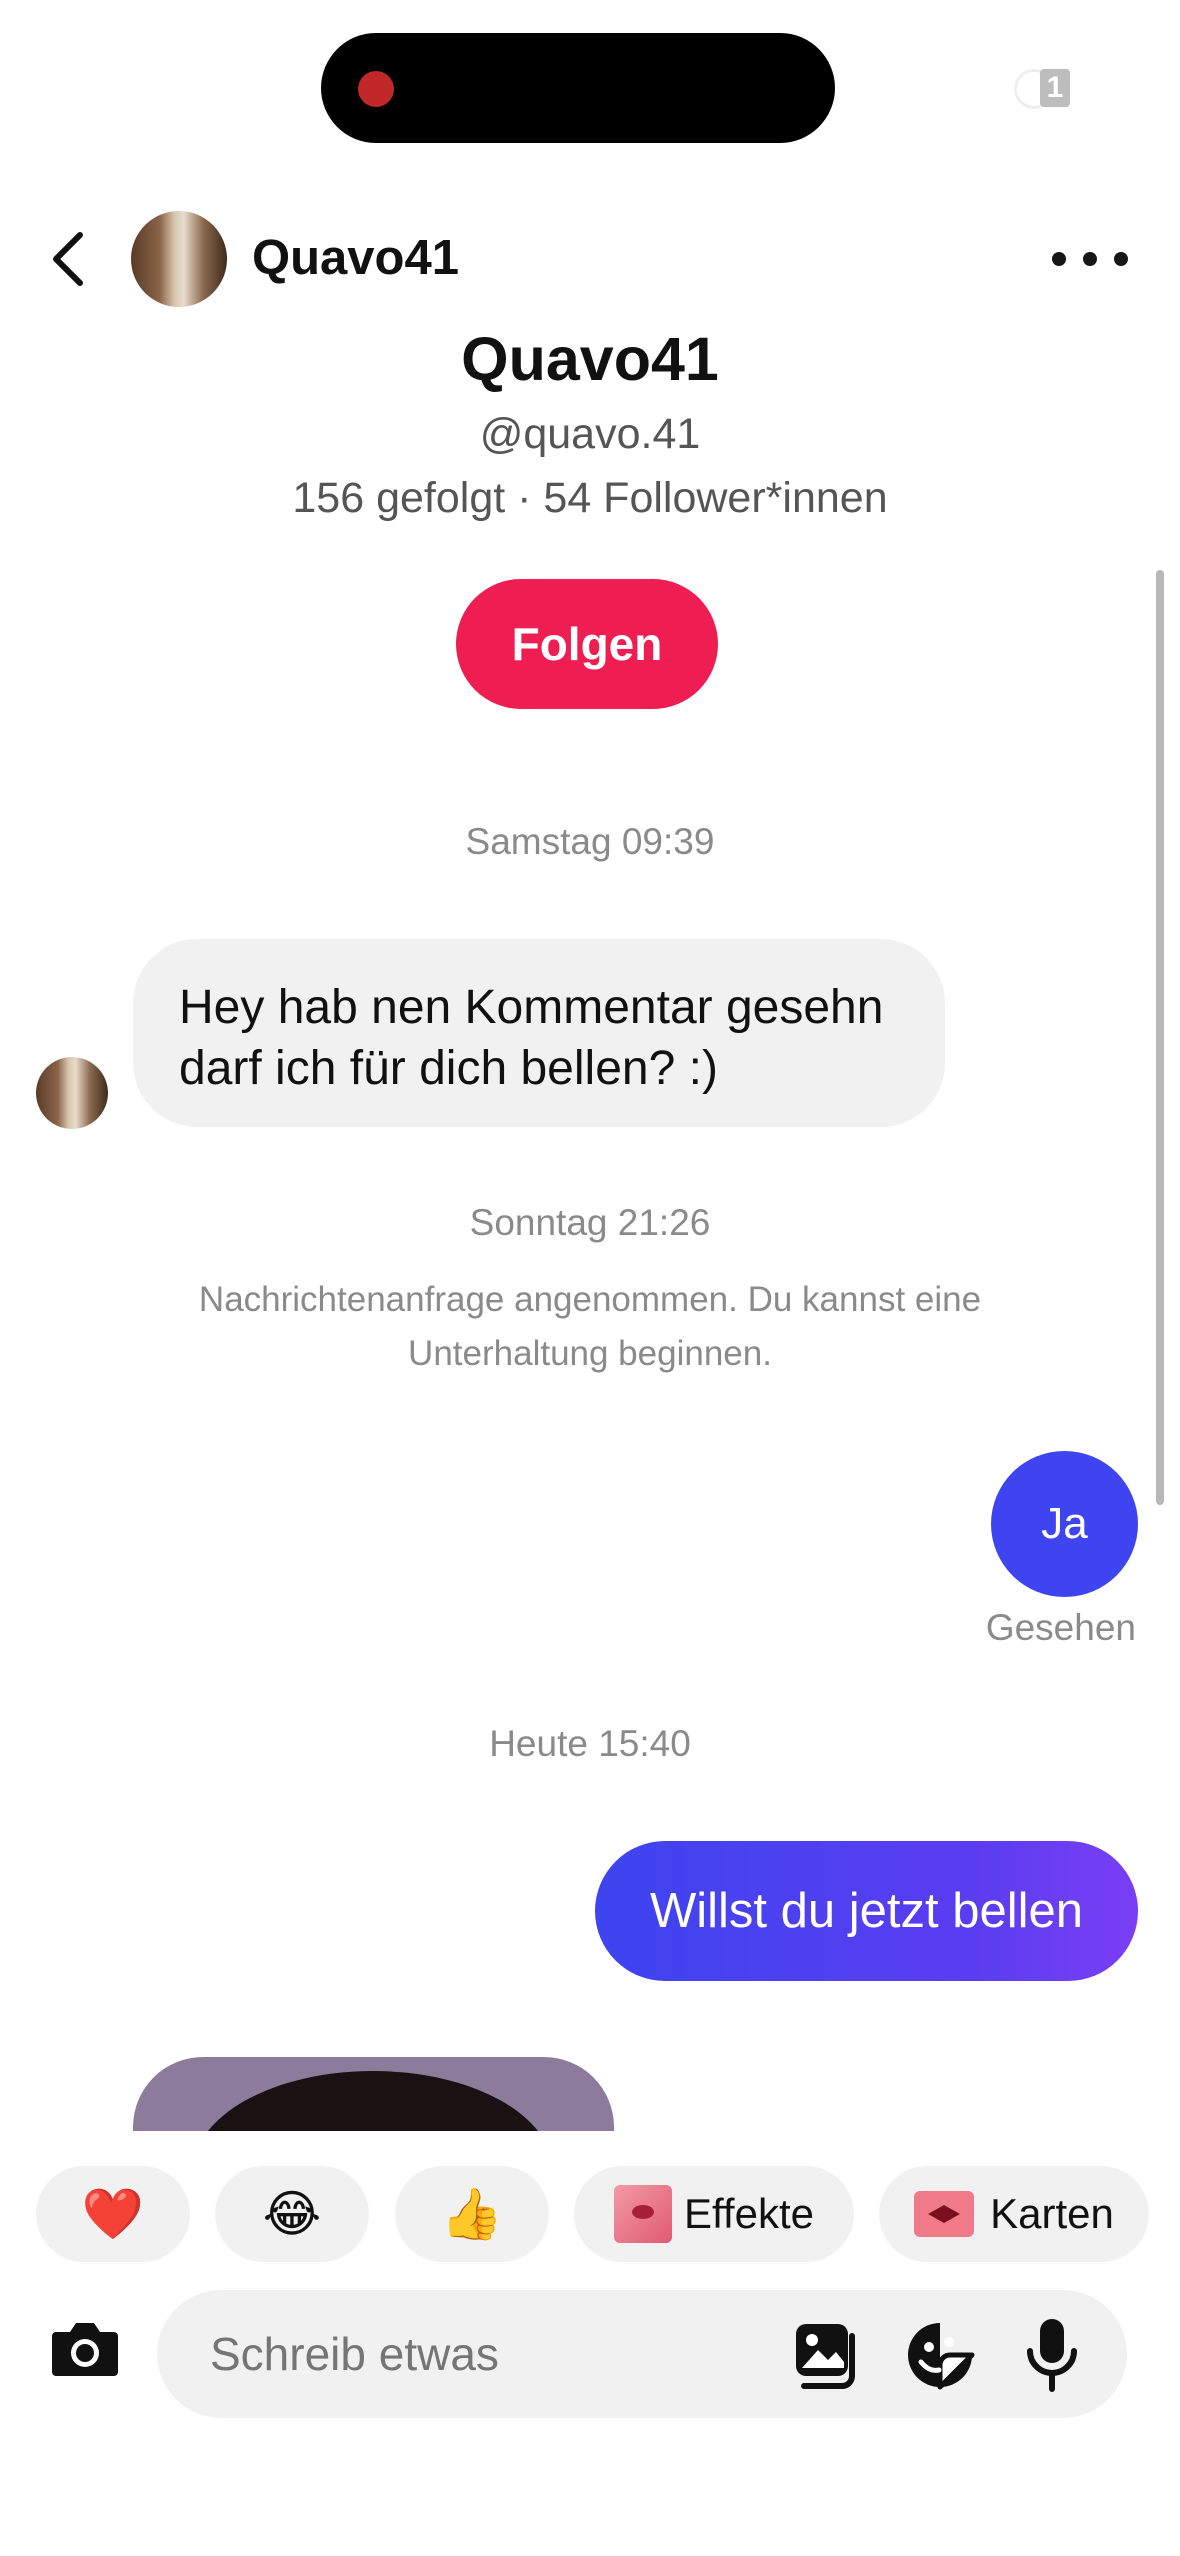 The image size is (1180, 2556). What do you see at coordinates (373, 2094) in the screenshot?
I see `media-message-preview` at bounding box center [373, 2094].